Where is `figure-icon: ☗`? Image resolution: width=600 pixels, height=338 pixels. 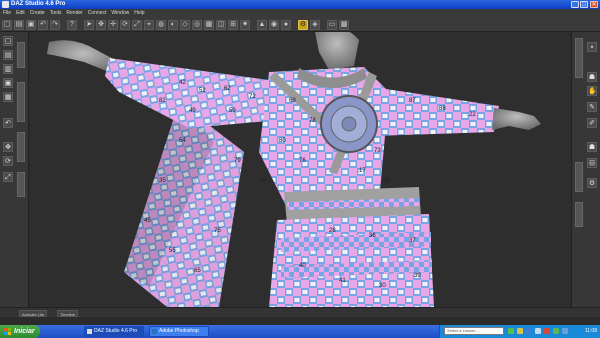
figure-icon: ☗ is located at coordinates (592, 77).